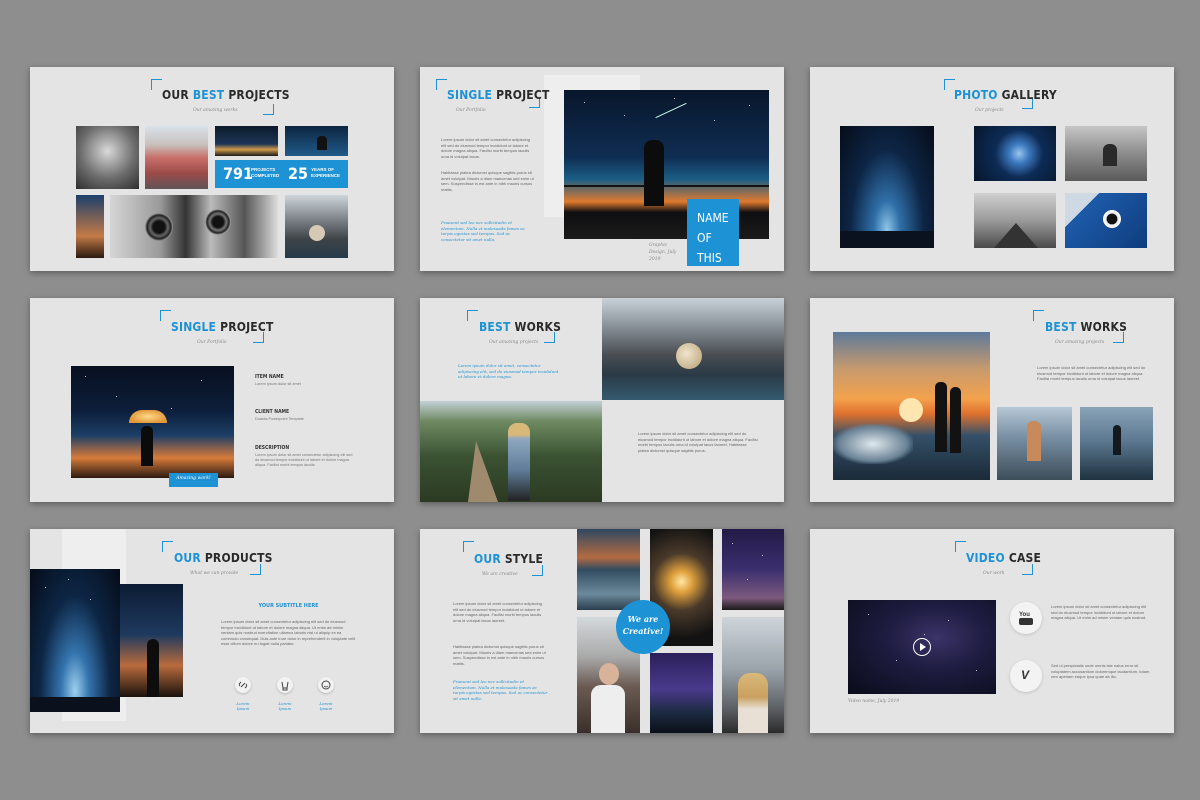  Describe the element at coordinates (279, 419) in the screenshot. I see `client-name-value: Duarda Powerpoint Template` at that location.